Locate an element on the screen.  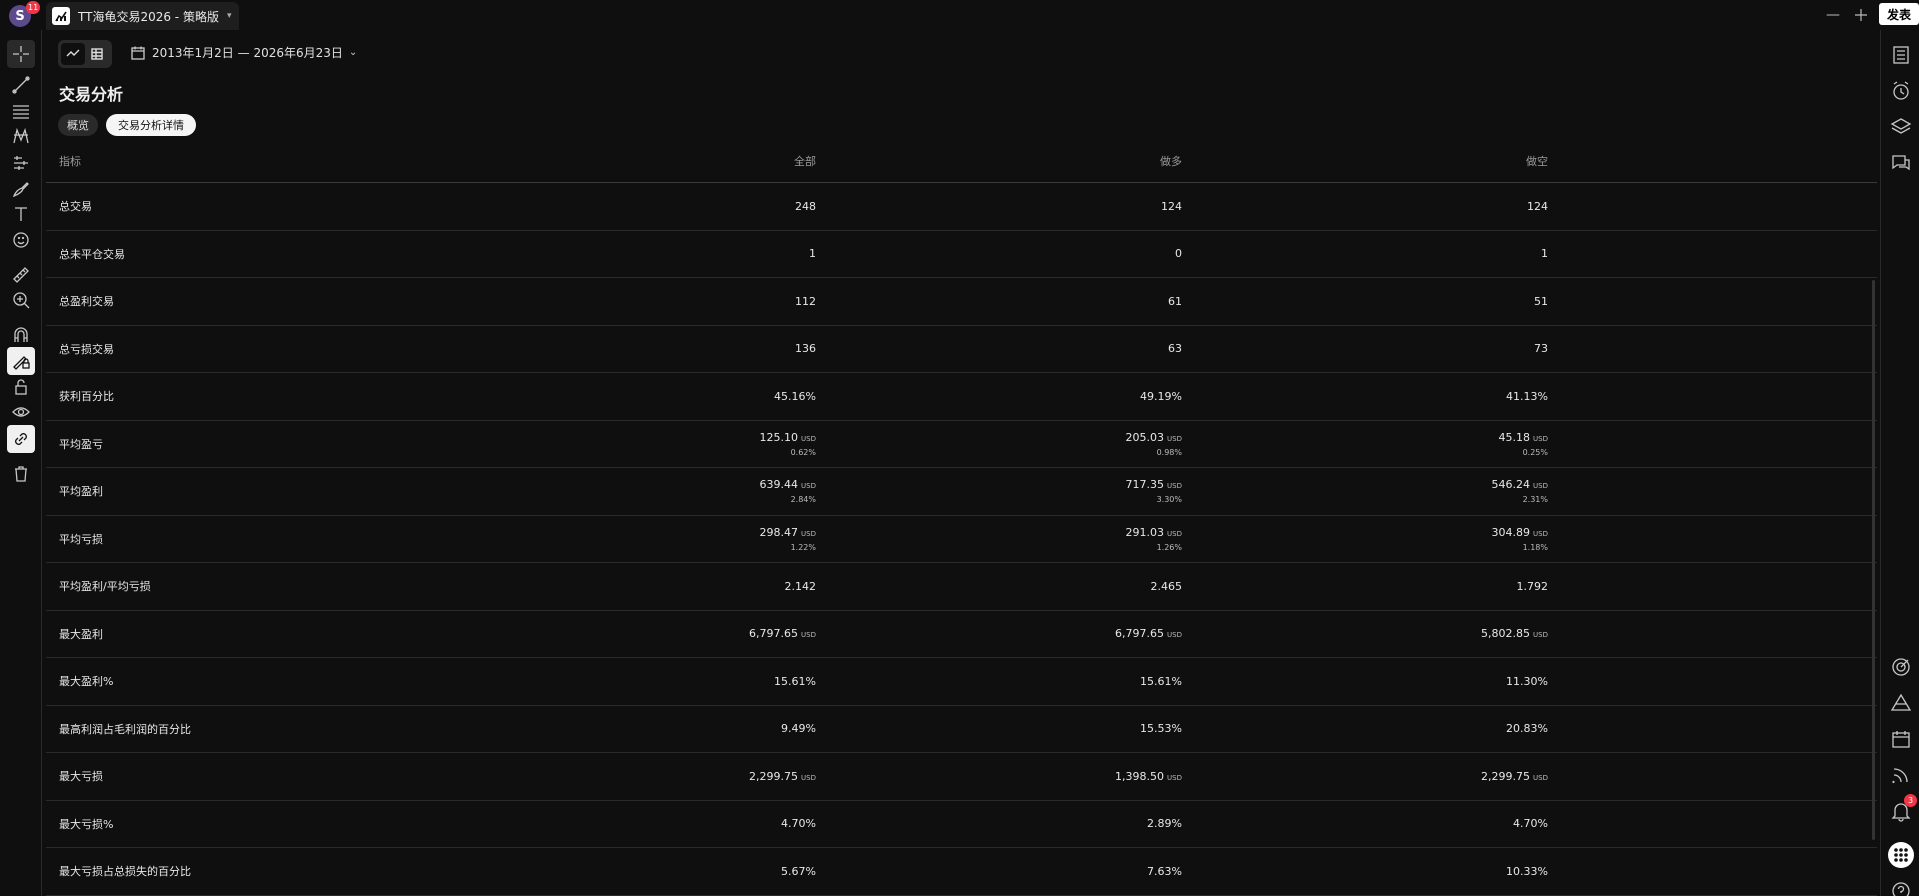
percent-subvalue: 2.31% is located at coordinates (1535, 500).